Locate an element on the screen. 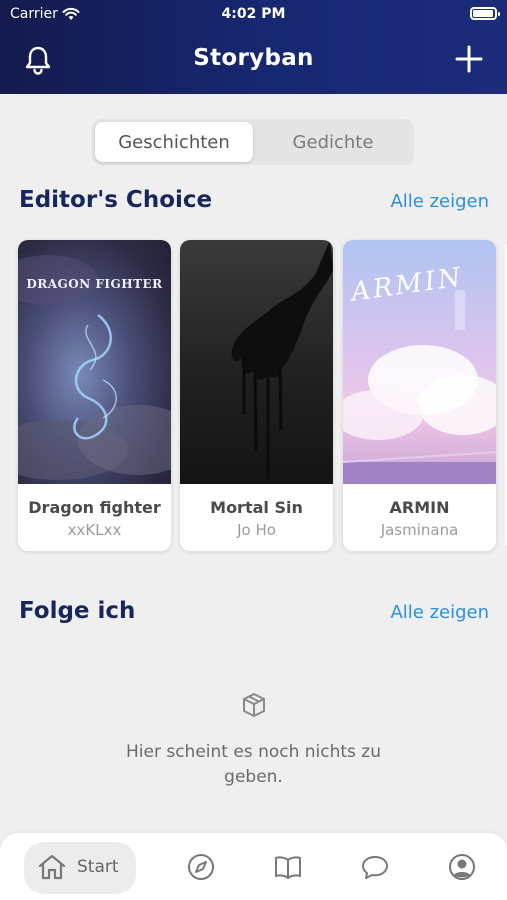 Image resolution: width=507 pixels, height=900 pixels. dragon-fighter-cover-text: DRAGON FIGHTER is located at coordinates (94, 284).